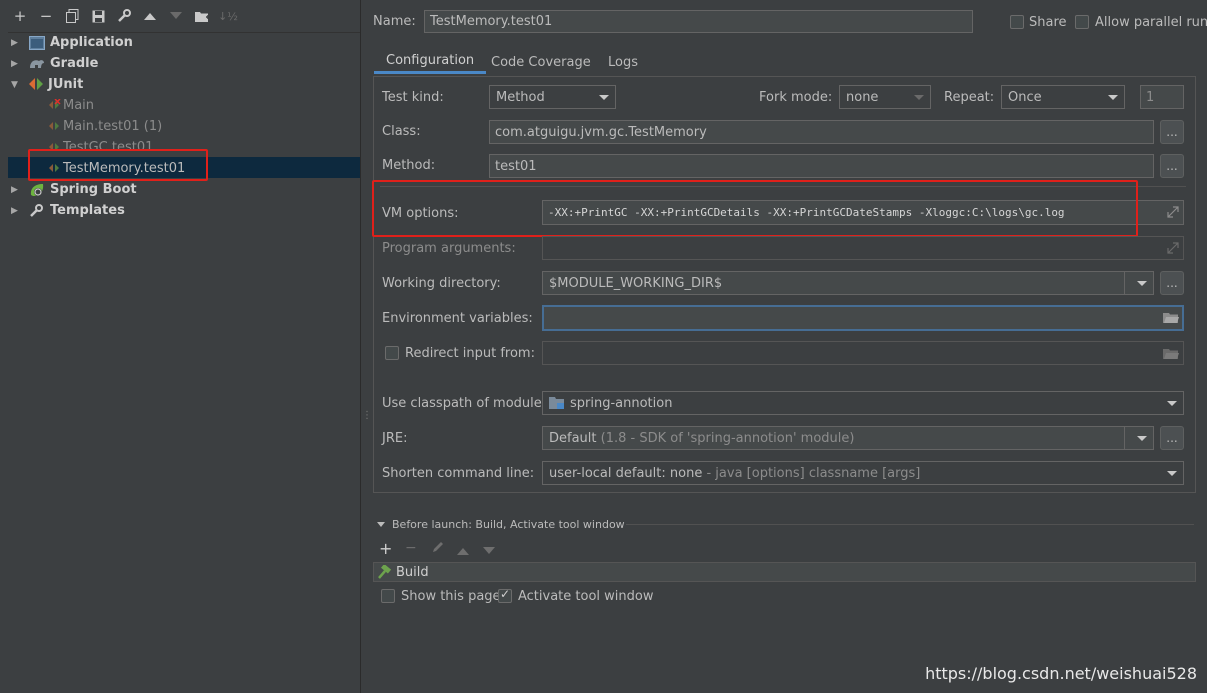  What do you see at coordinates (113, 126) in the screenshot?
I see `tree-item-label: Main.test01 (1)` at bounding box center [113, 126].